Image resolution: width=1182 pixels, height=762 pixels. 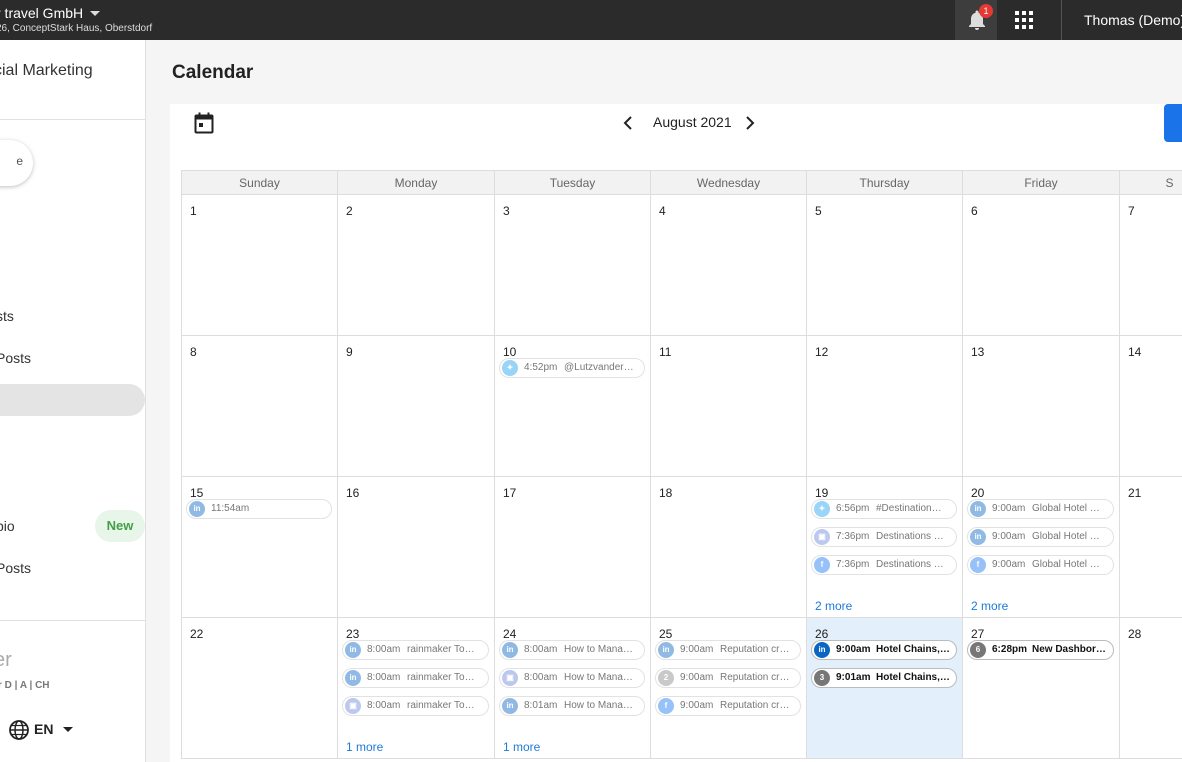 What do you see at coordinates (510, 368) in the screenshot?
I see `twitter-icon: ✦` at bounding box center [510, 368].